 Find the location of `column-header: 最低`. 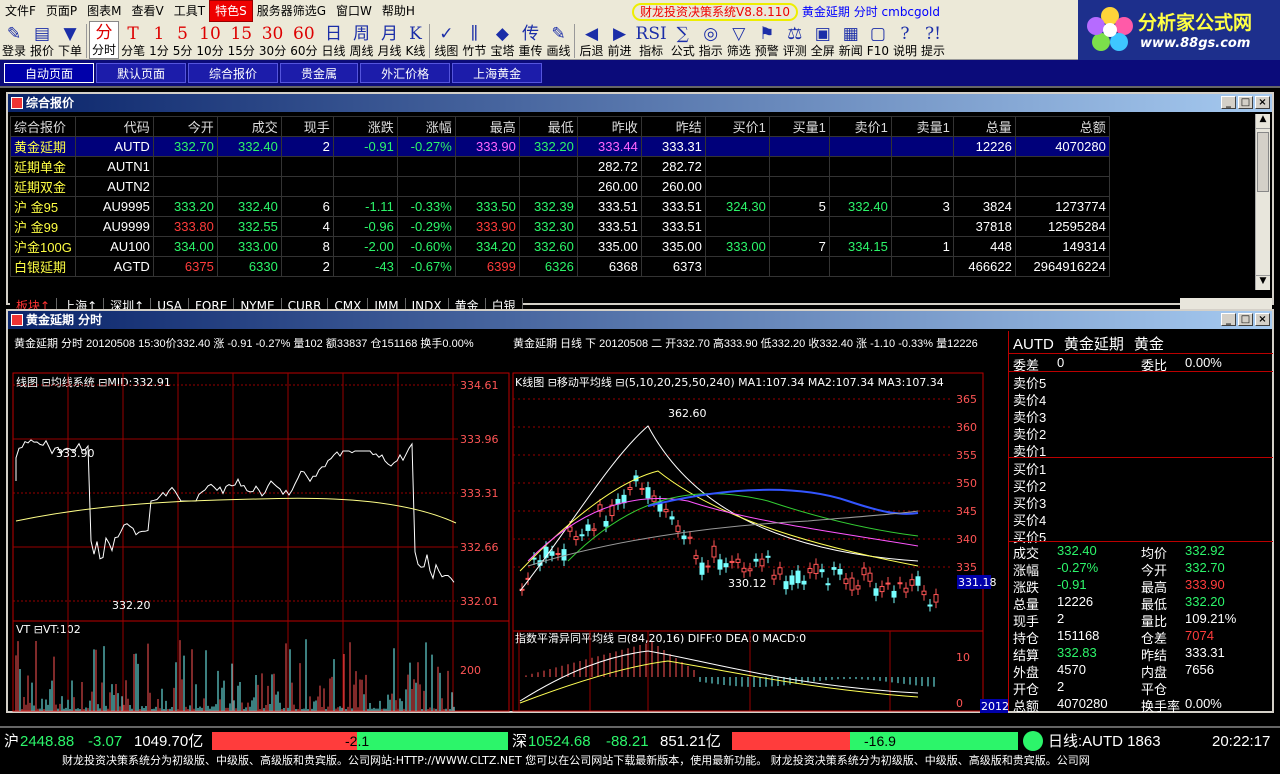

column-header: 最低 is located at coordinates (548, 126).